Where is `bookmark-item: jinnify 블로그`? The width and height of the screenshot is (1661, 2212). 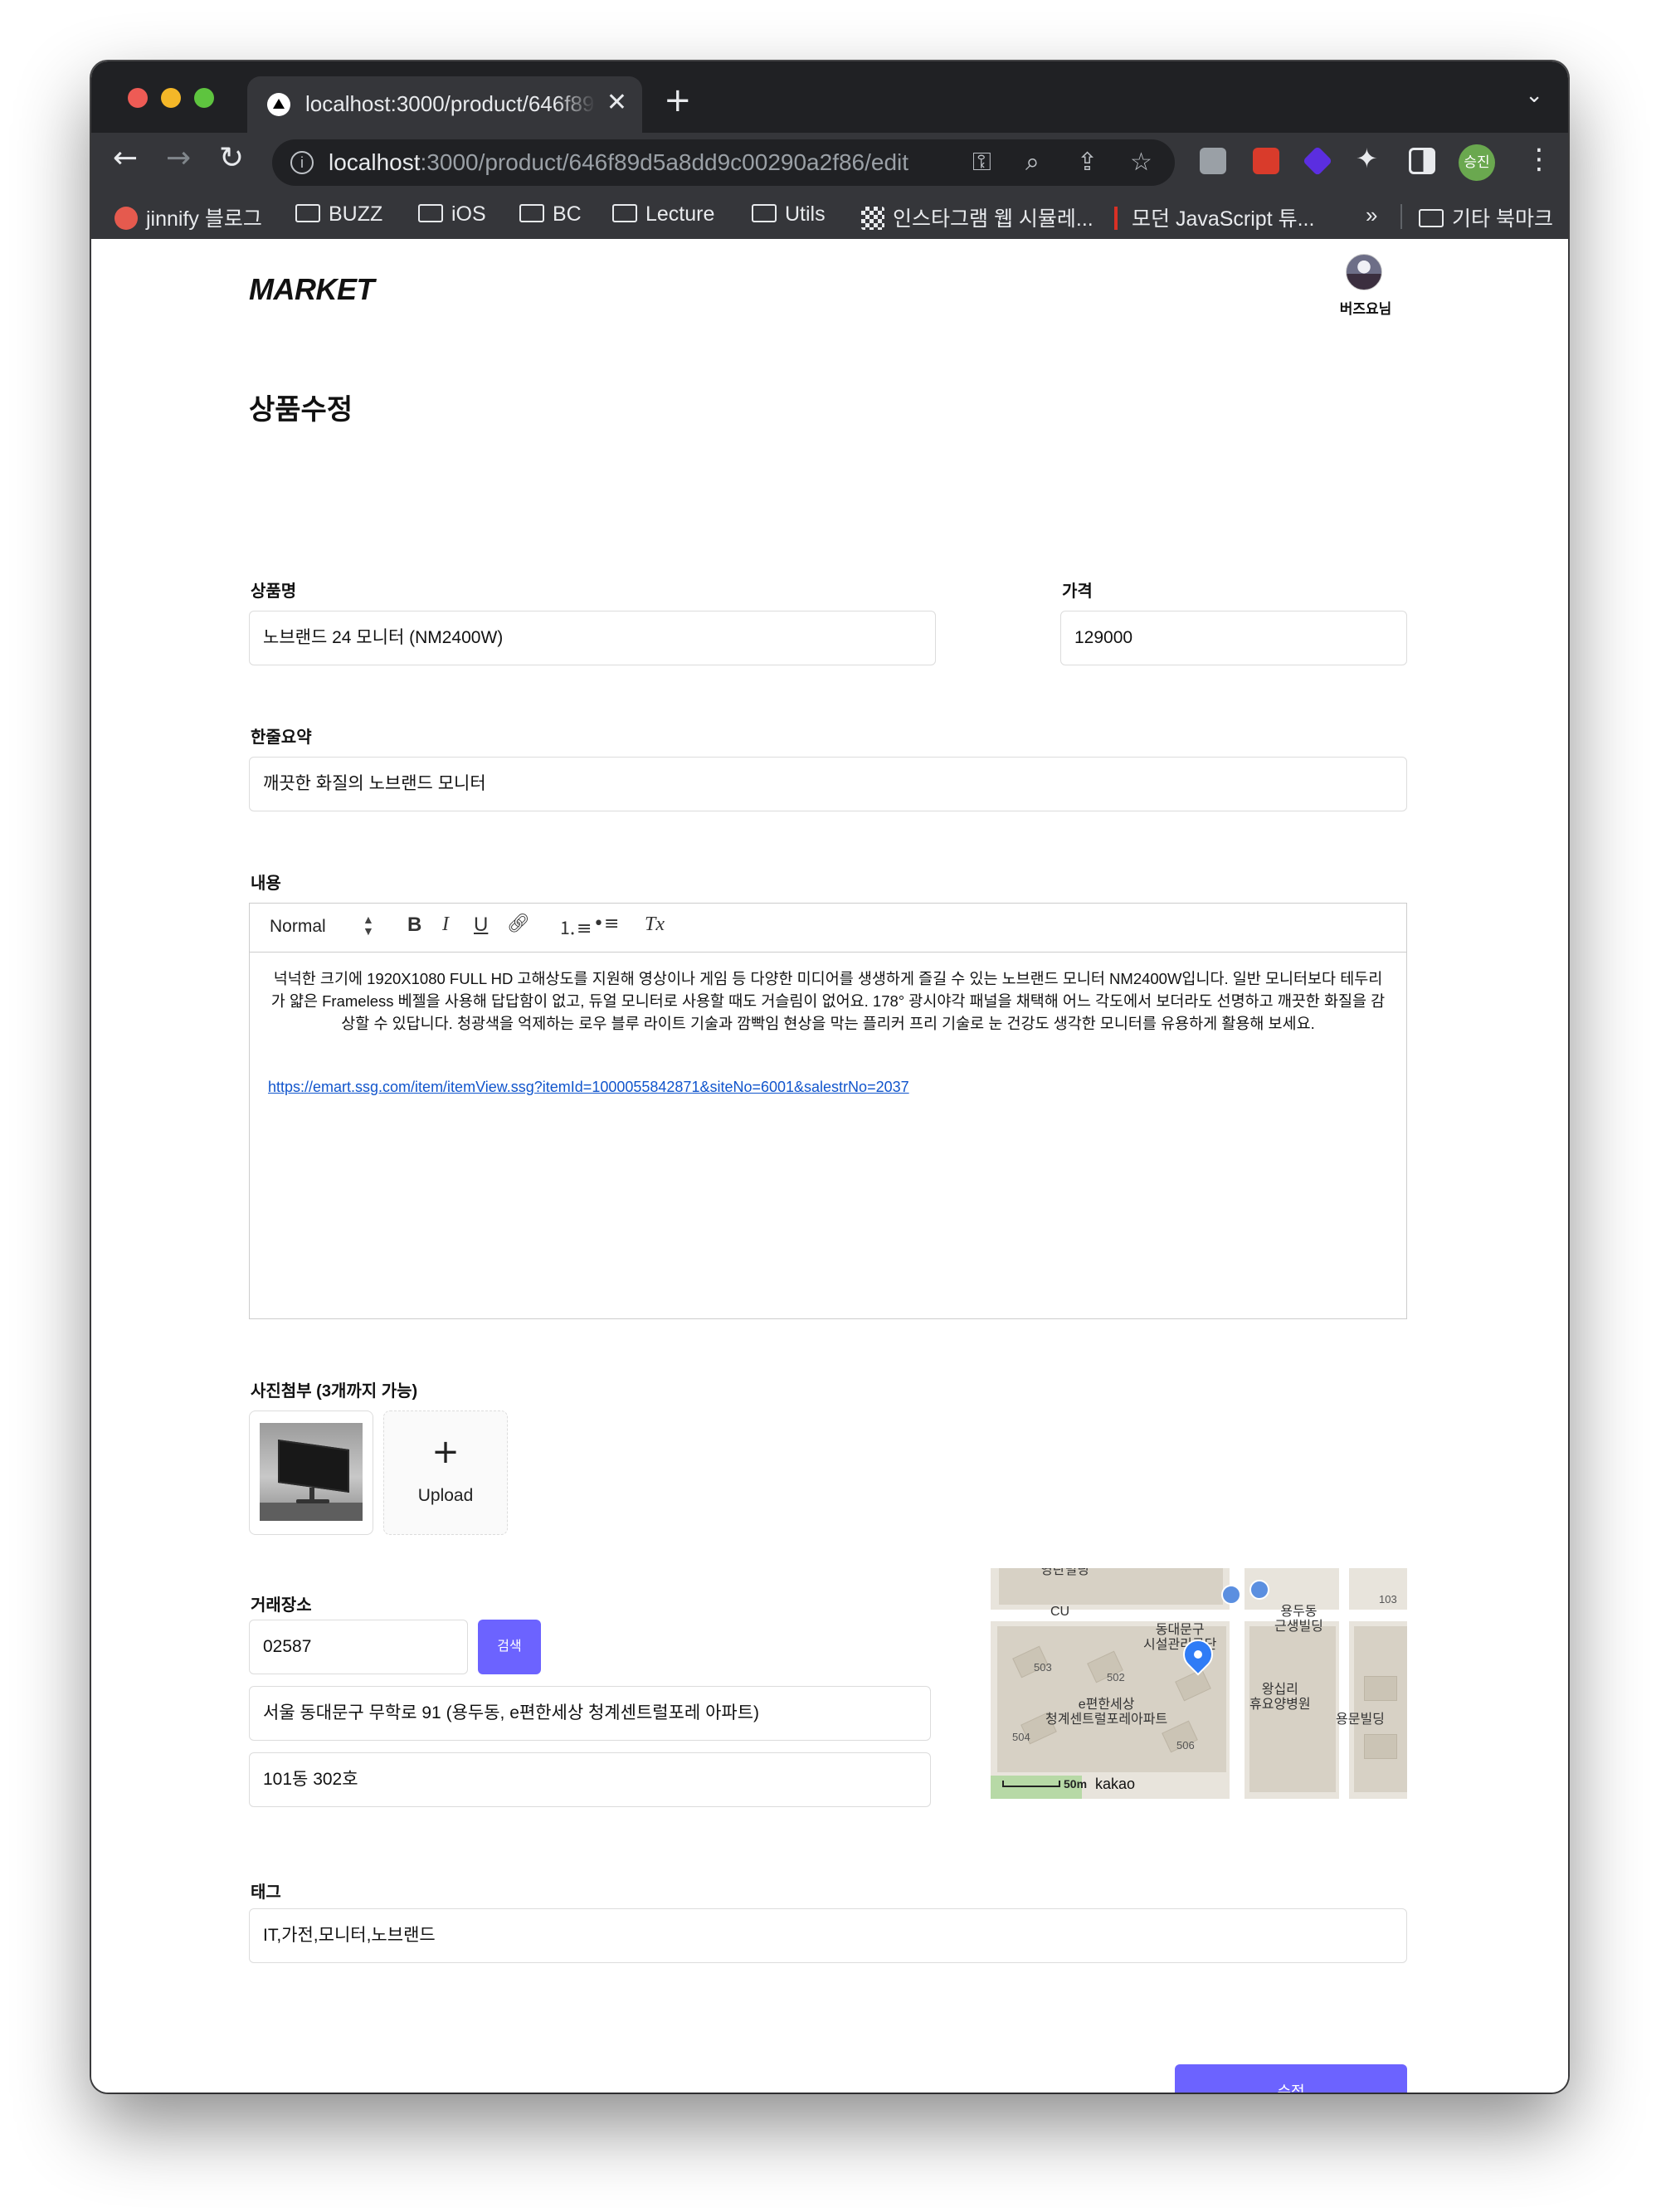 bookmark-item: jinnify 블로그 is located at coordinates (188, 217).